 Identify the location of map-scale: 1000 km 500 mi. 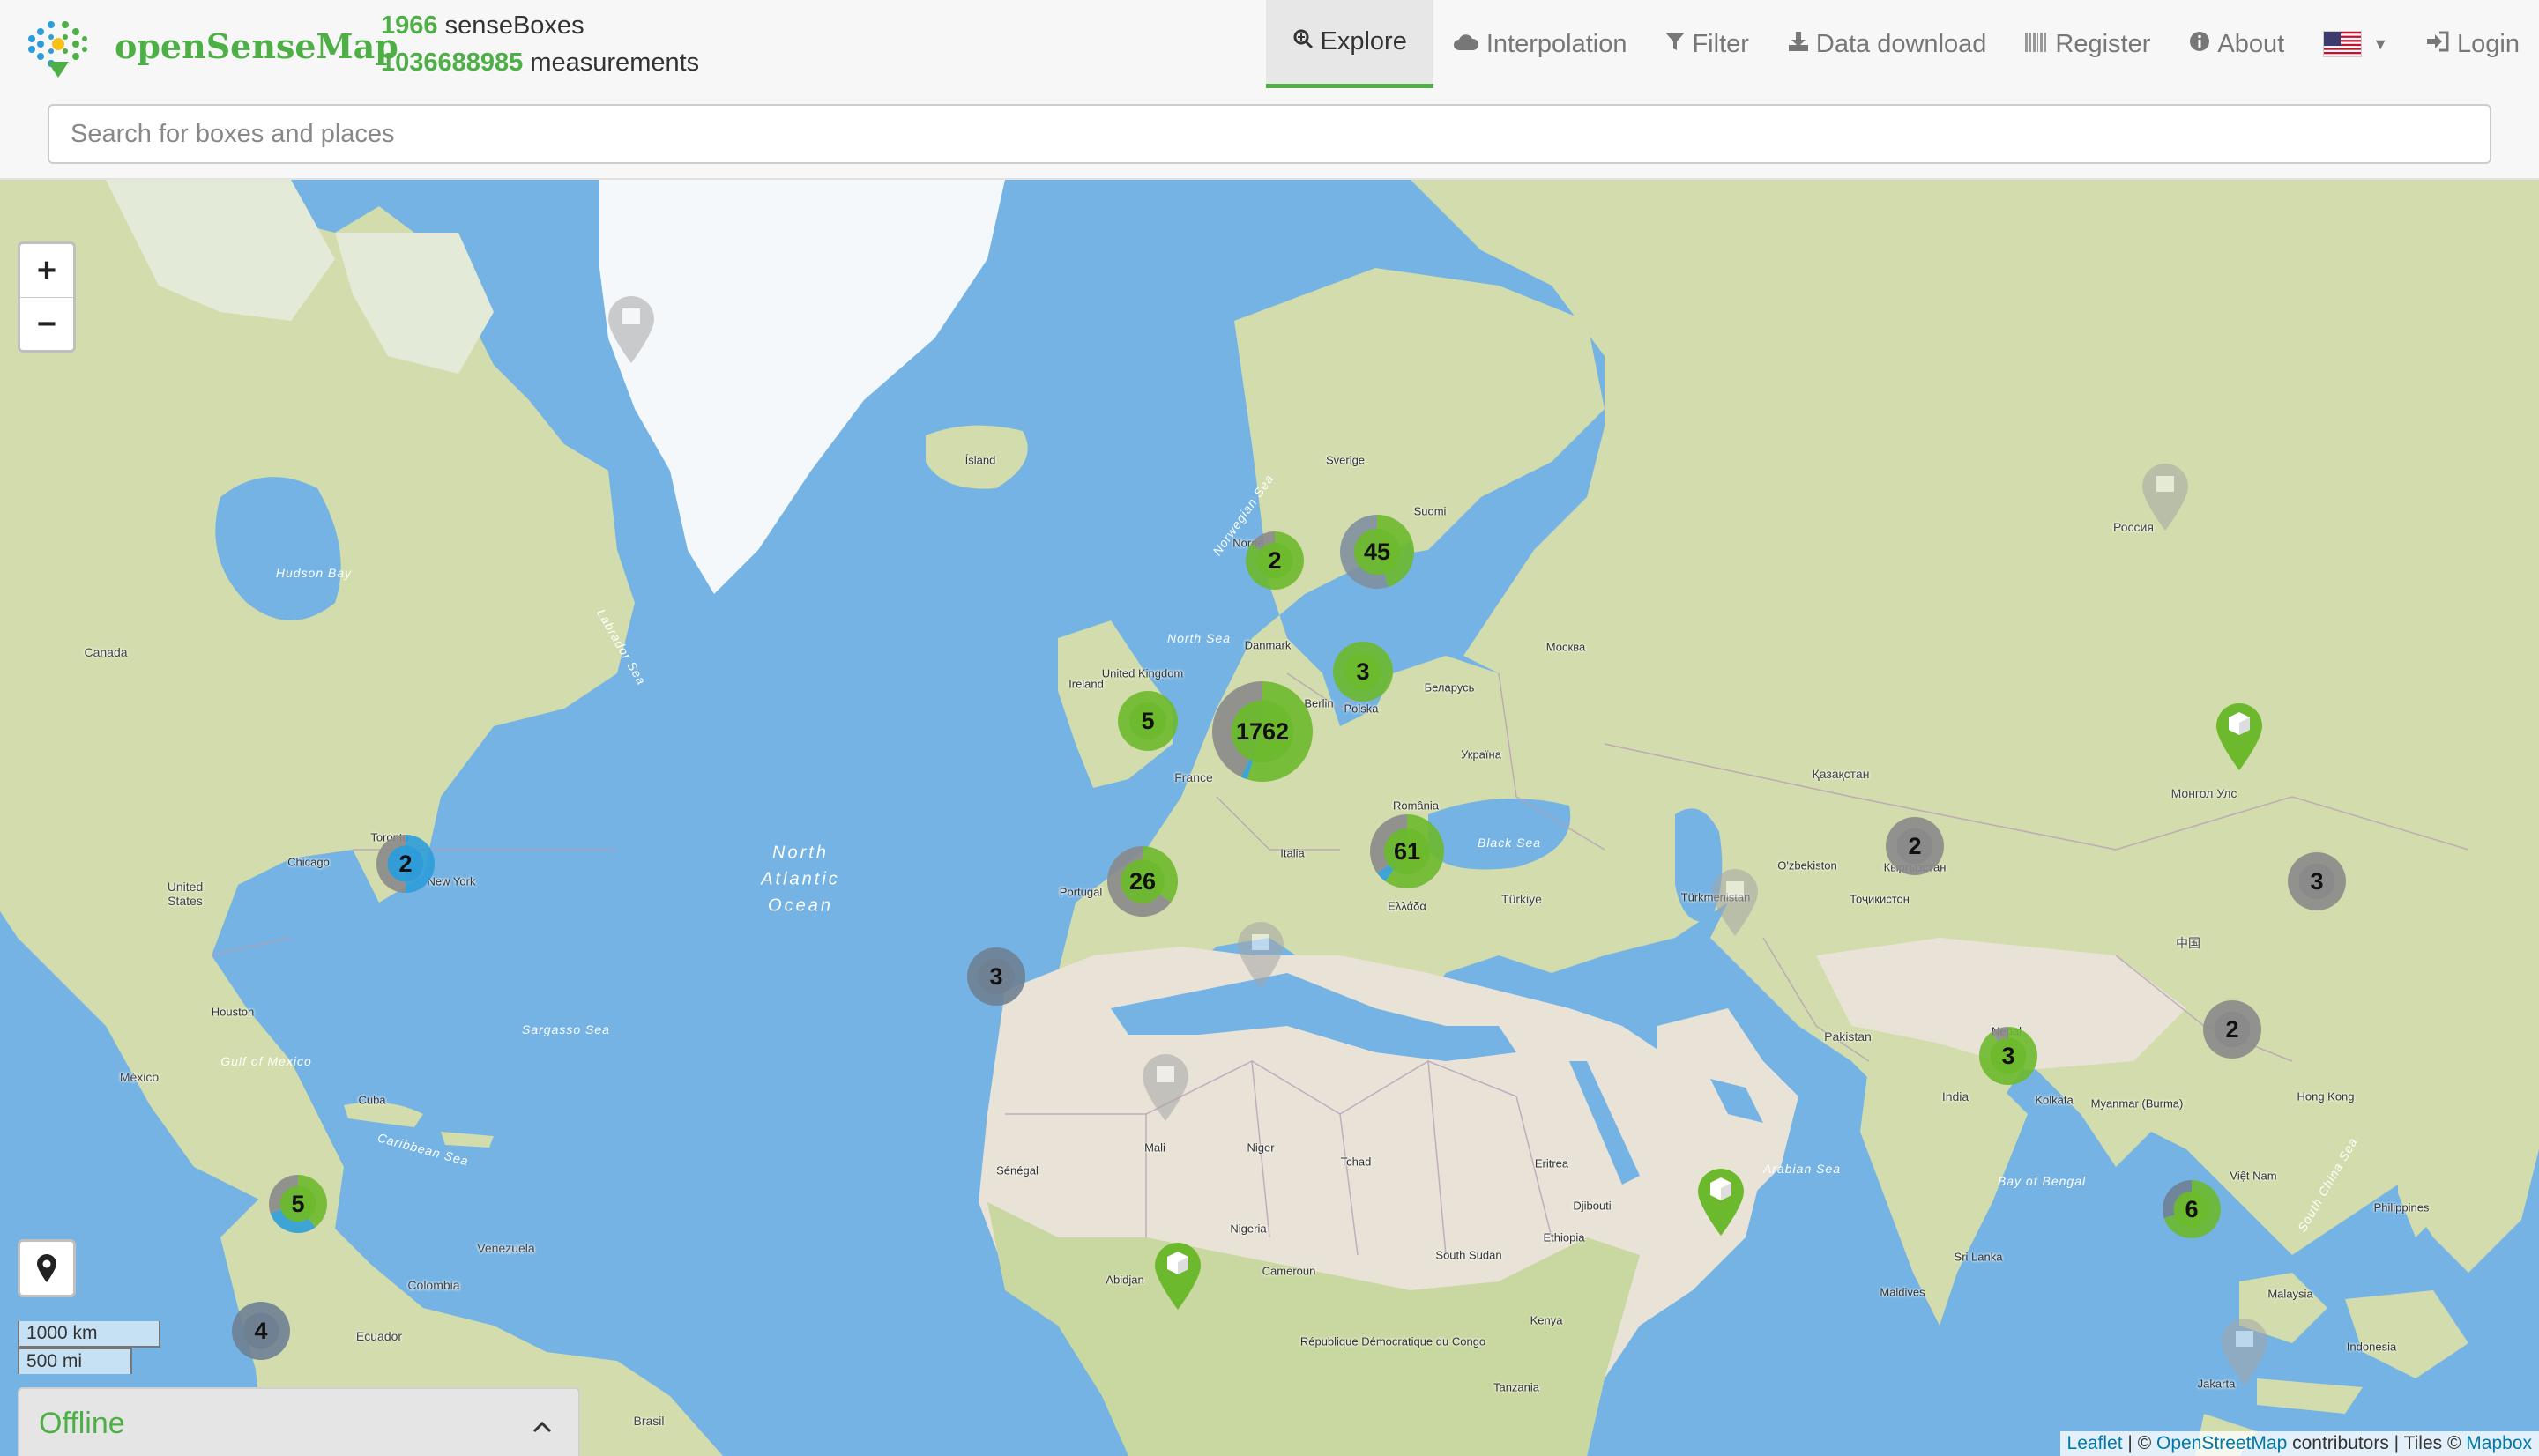
(89, 1347).